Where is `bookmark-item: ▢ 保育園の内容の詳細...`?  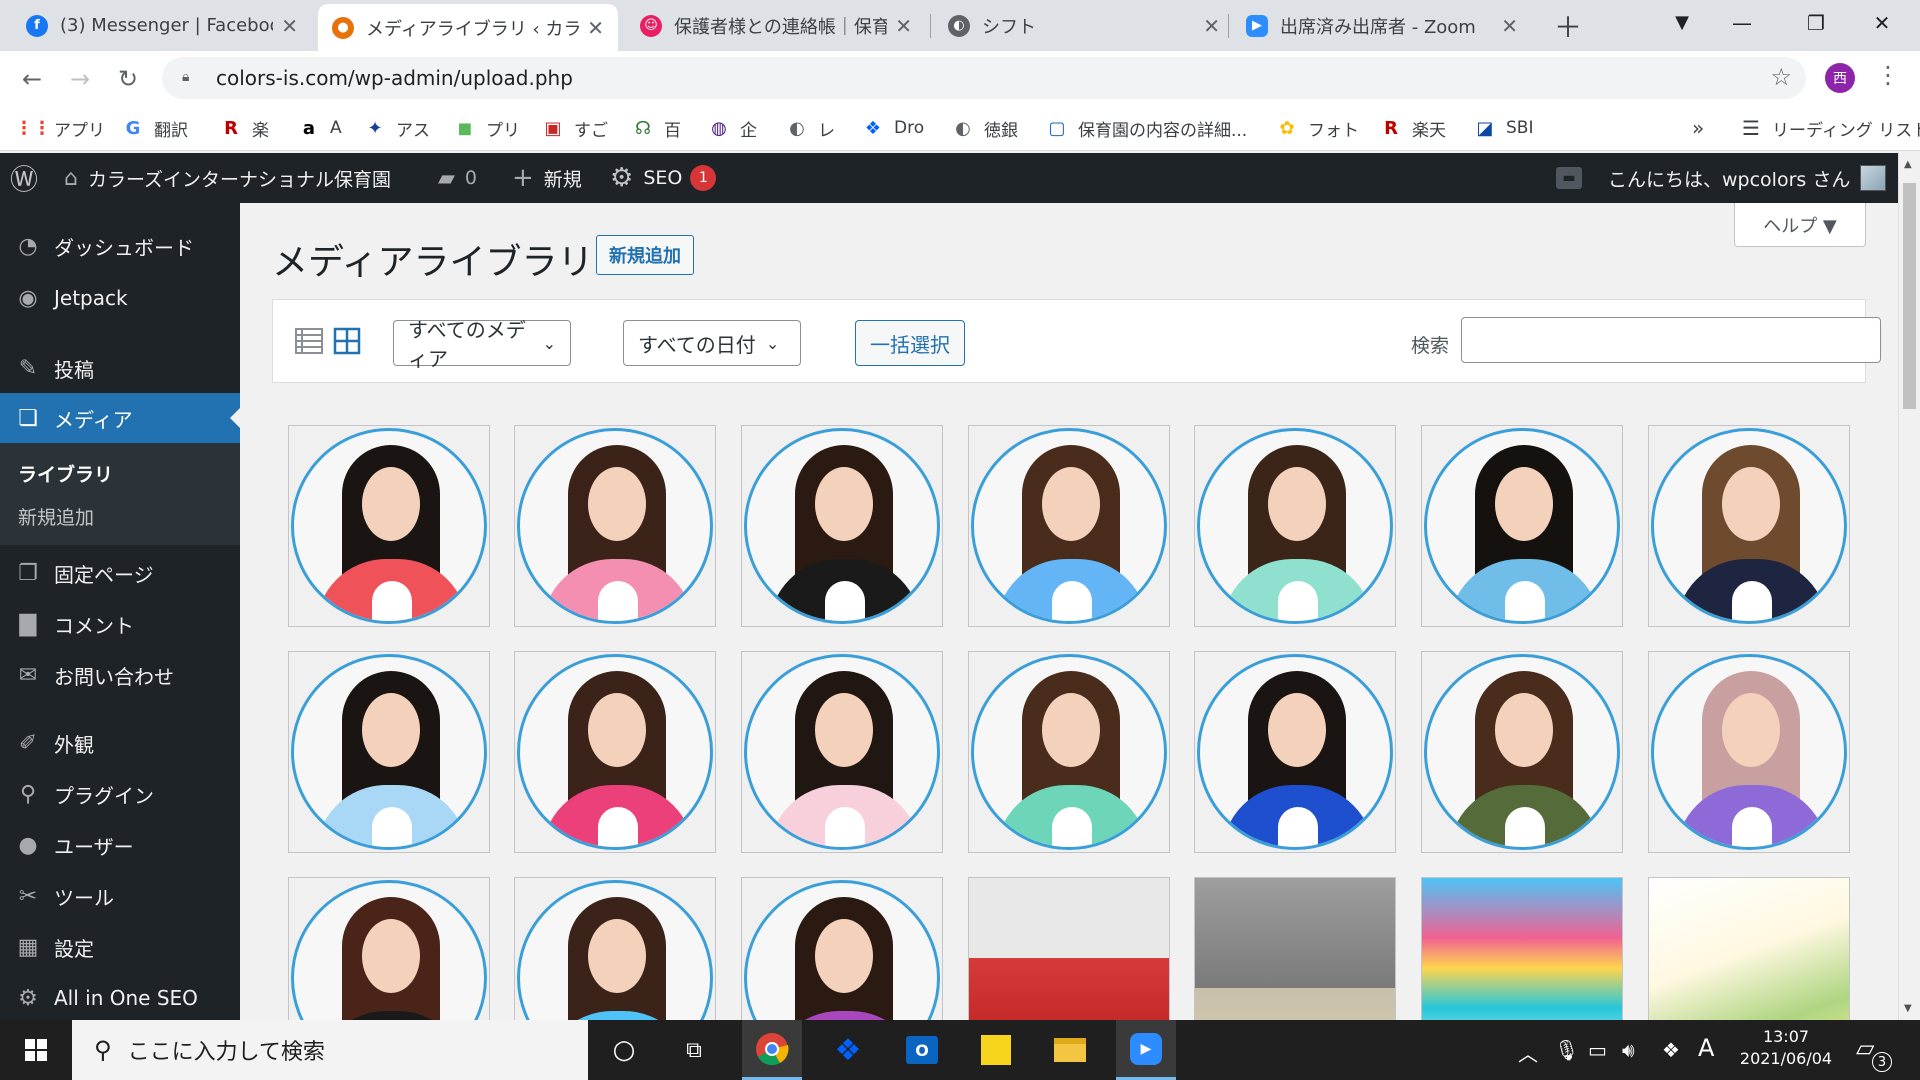 bookmark-item: ▢ 保育園の内容の詳細... is located at coordinates (1146, 128).